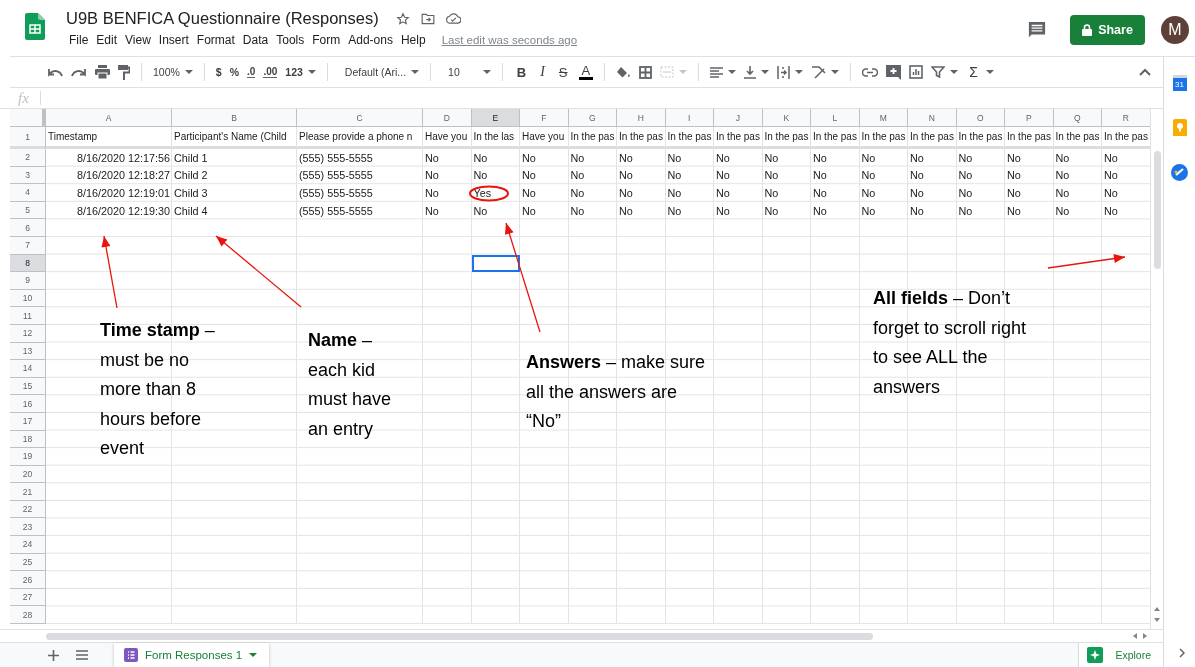  Describe the element at coordinates (28, 545) in the screenshot. I see `row-header: 24` at that location.